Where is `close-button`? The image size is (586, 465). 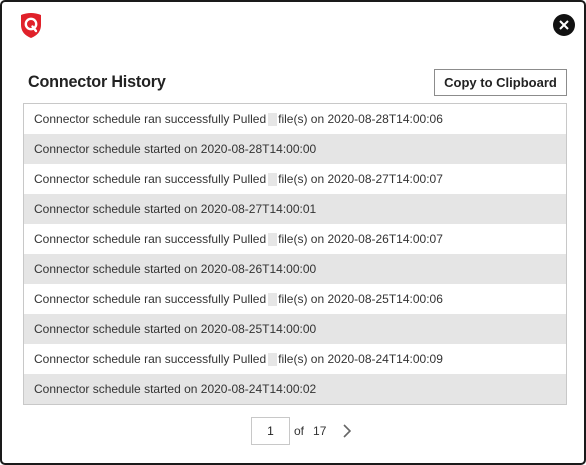 close-button is located at coordinates (564, 25).